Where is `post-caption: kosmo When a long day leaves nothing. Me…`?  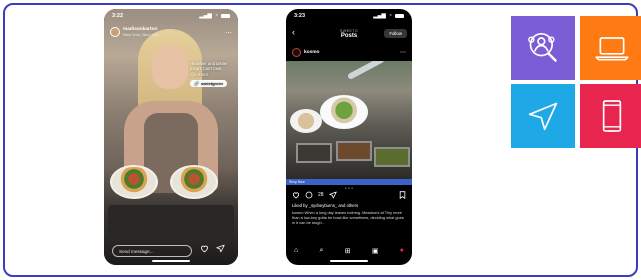
post-caption: kosmo When a long day leaves nothing. Me… is located at coordinates (348, 218).